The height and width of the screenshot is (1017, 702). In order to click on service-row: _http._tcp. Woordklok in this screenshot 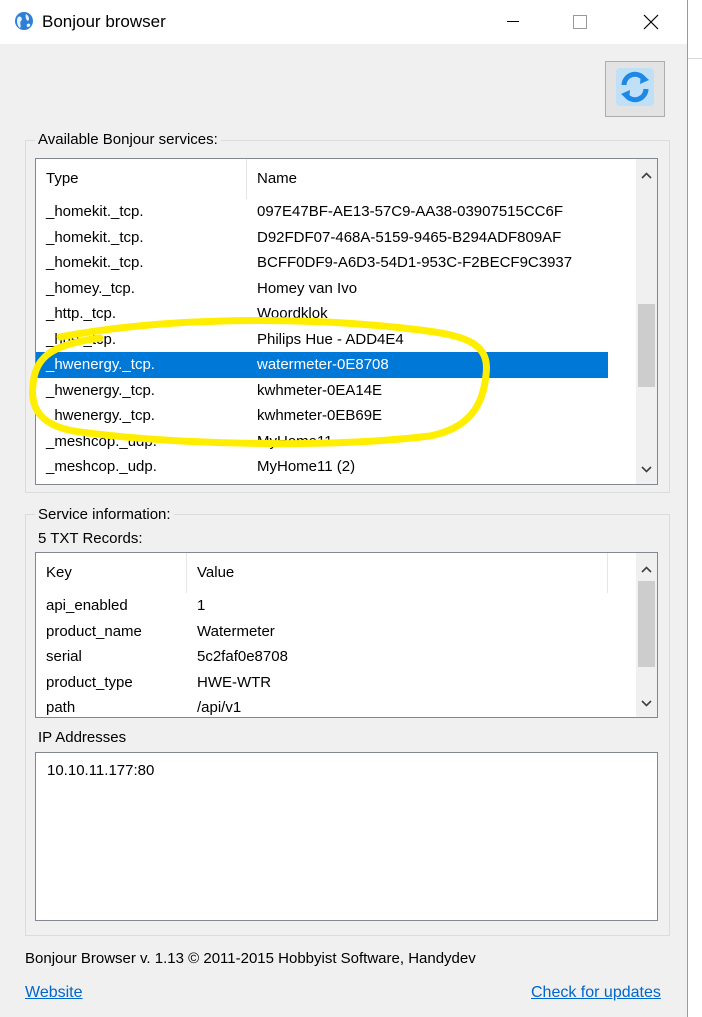, I will do `click(322, 314)`.